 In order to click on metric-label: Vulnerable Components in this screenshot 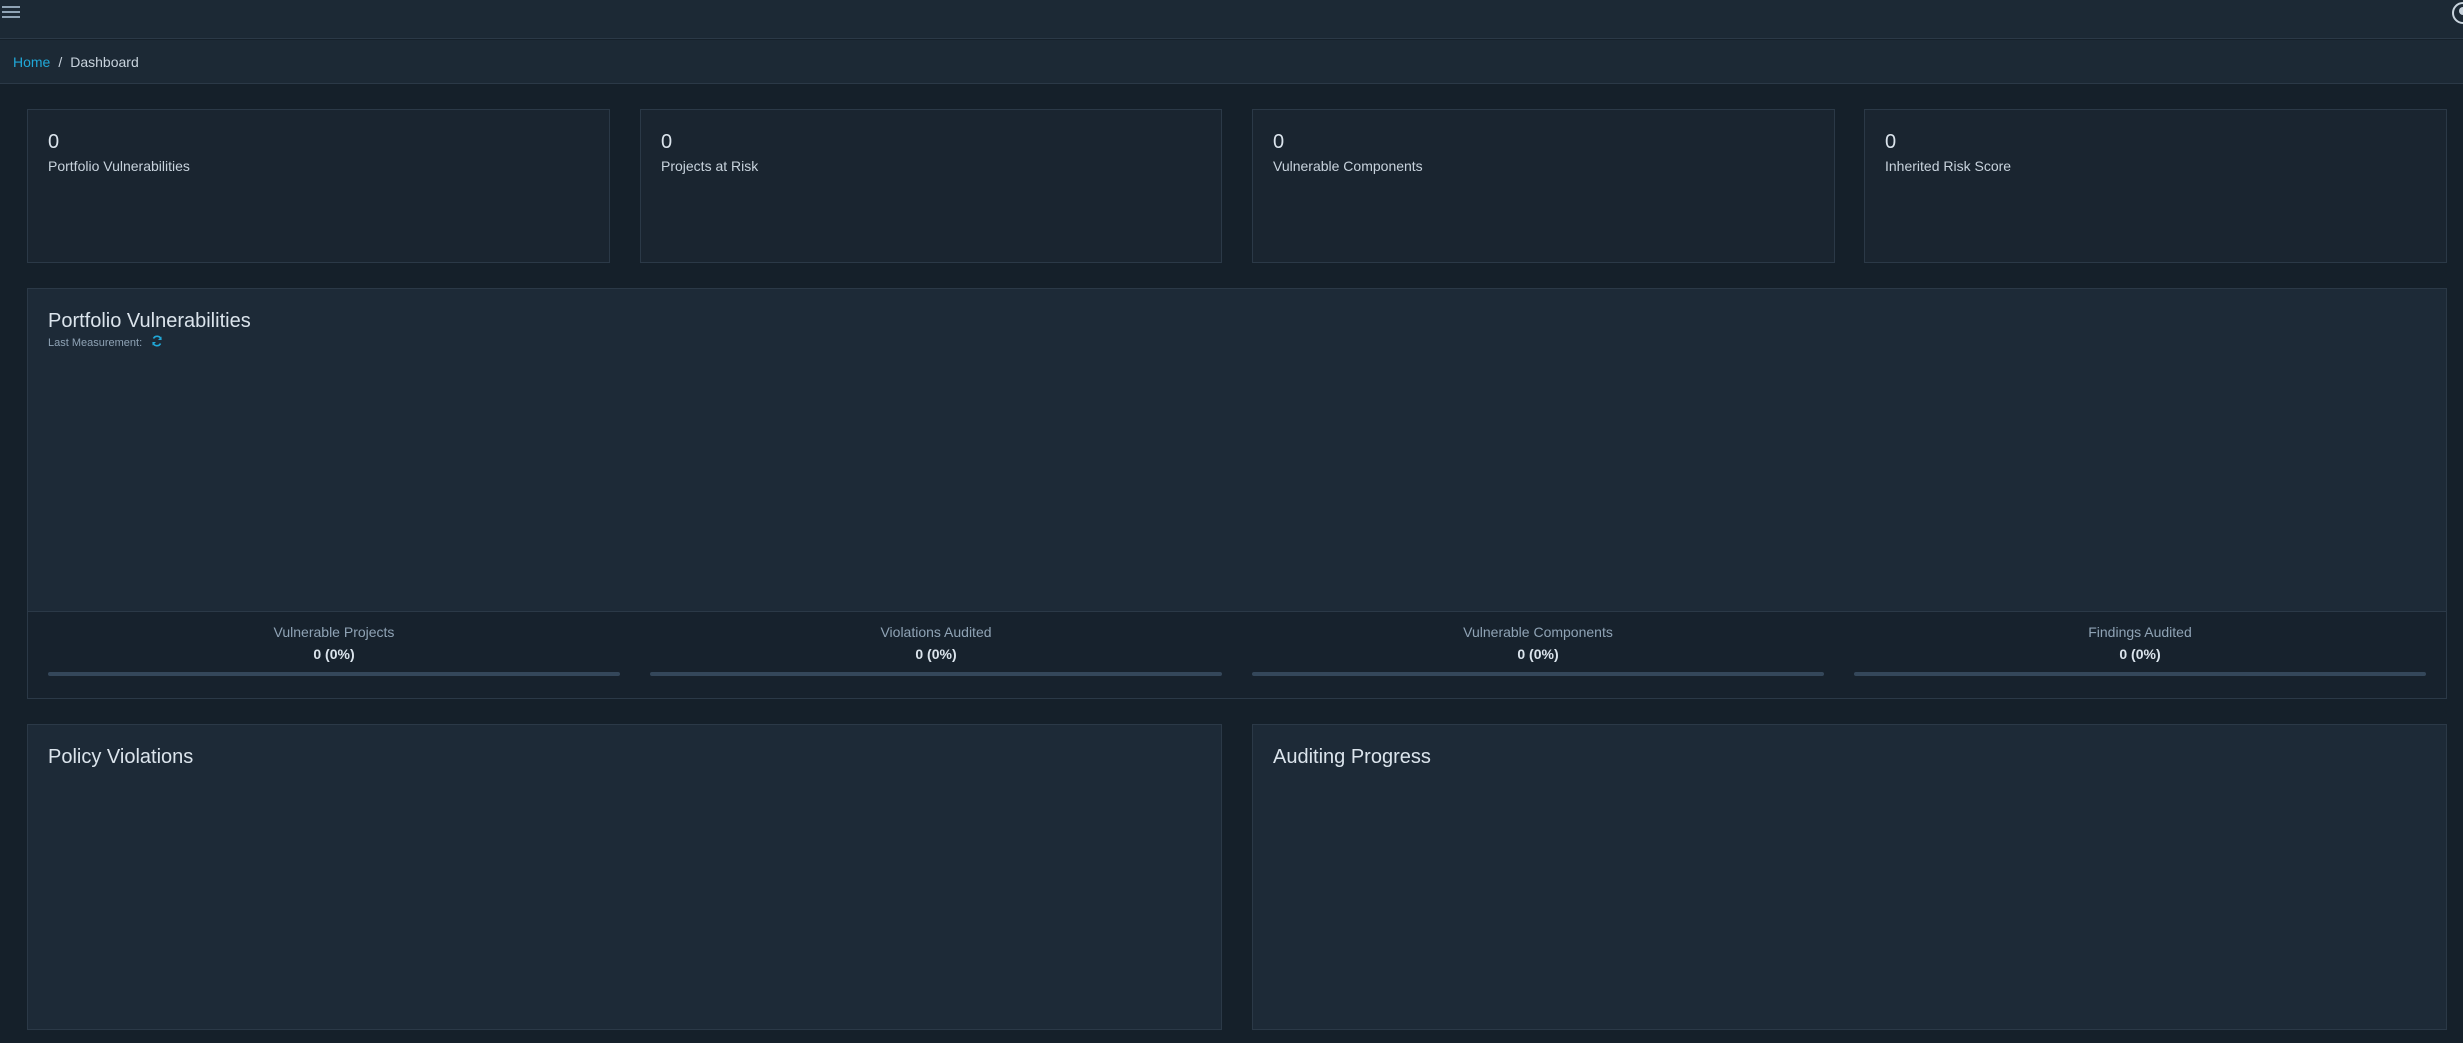, I will do `click(1538, 632)`.